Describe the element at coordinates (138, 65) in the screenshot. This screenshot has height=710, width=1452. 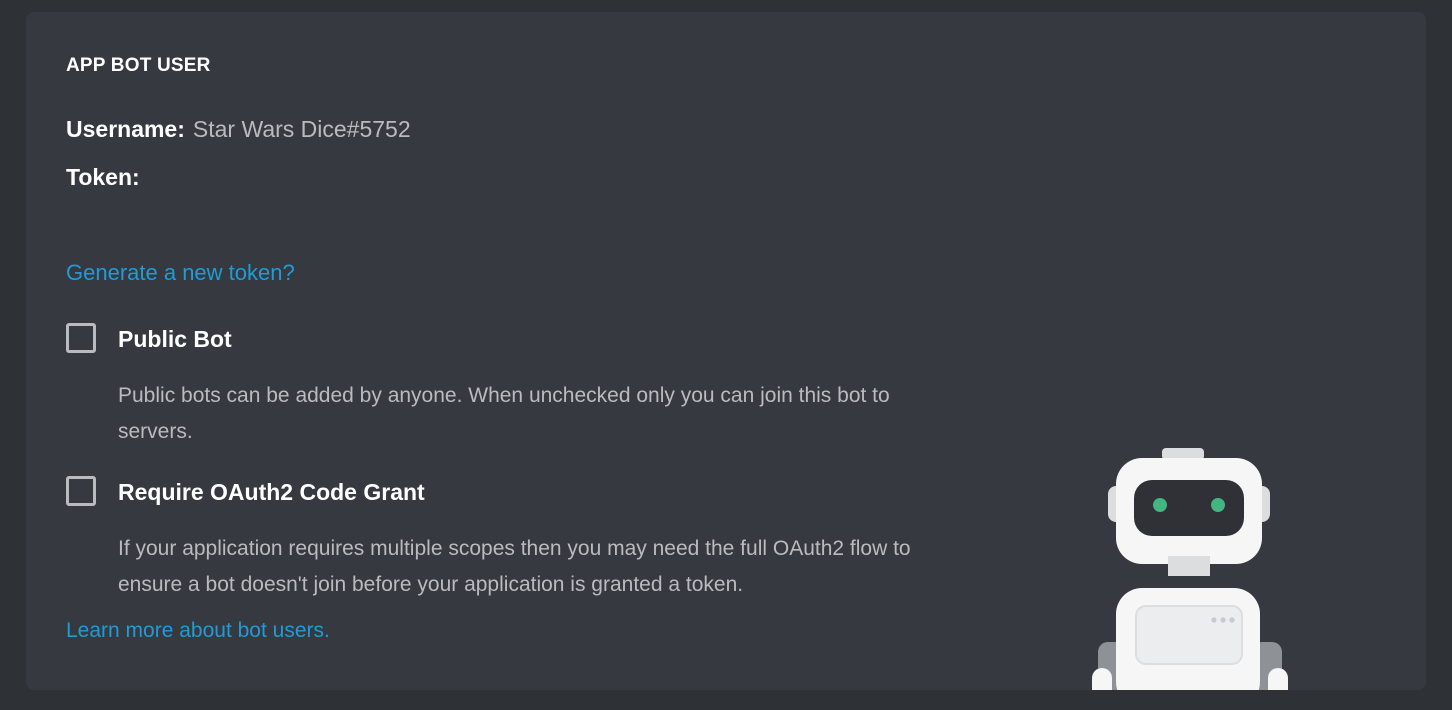
I see `section-title: APP BOT USER` at that location.